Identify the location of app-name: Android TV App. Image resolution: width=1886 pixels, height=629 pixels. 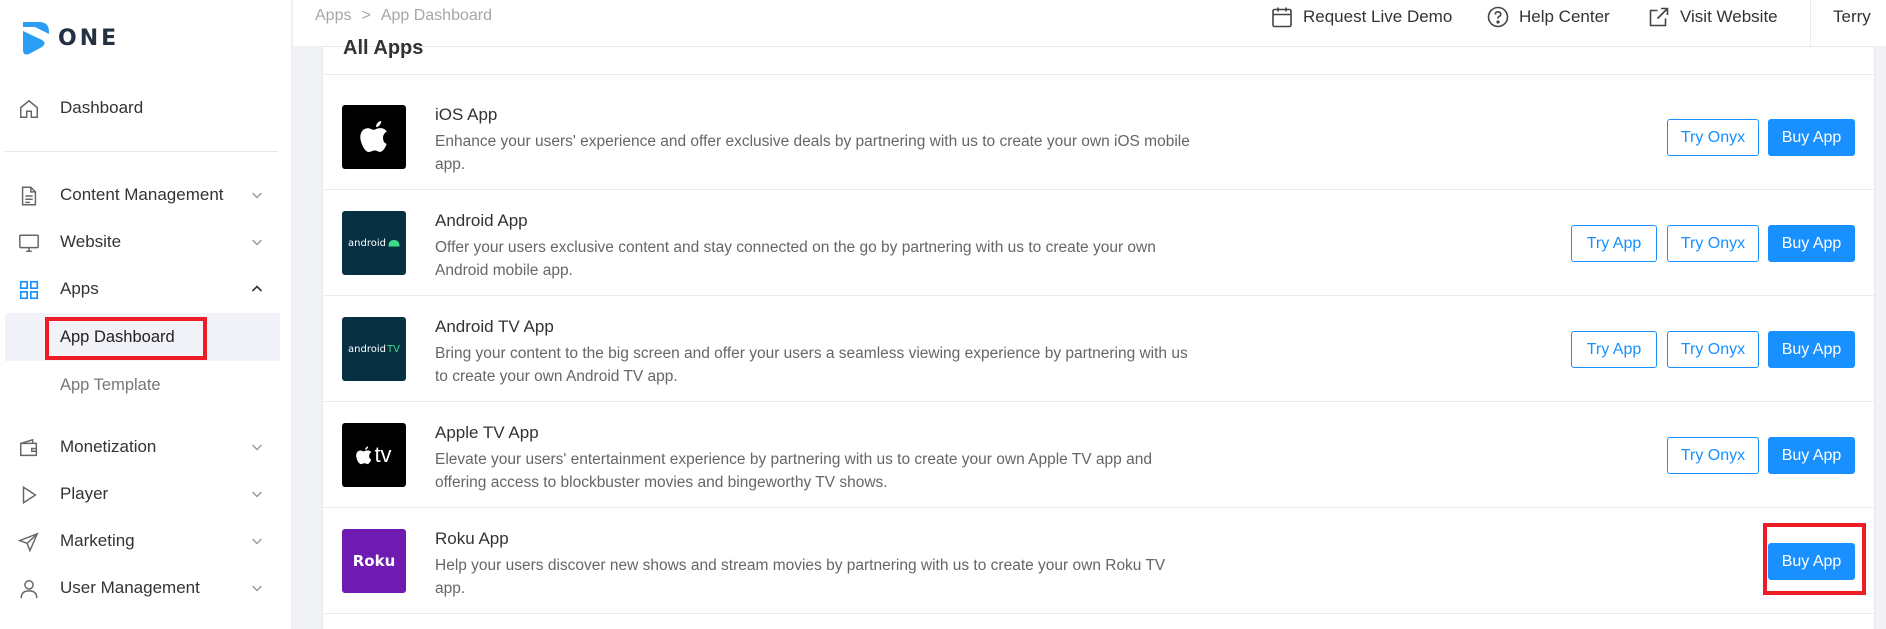
(494, 326).